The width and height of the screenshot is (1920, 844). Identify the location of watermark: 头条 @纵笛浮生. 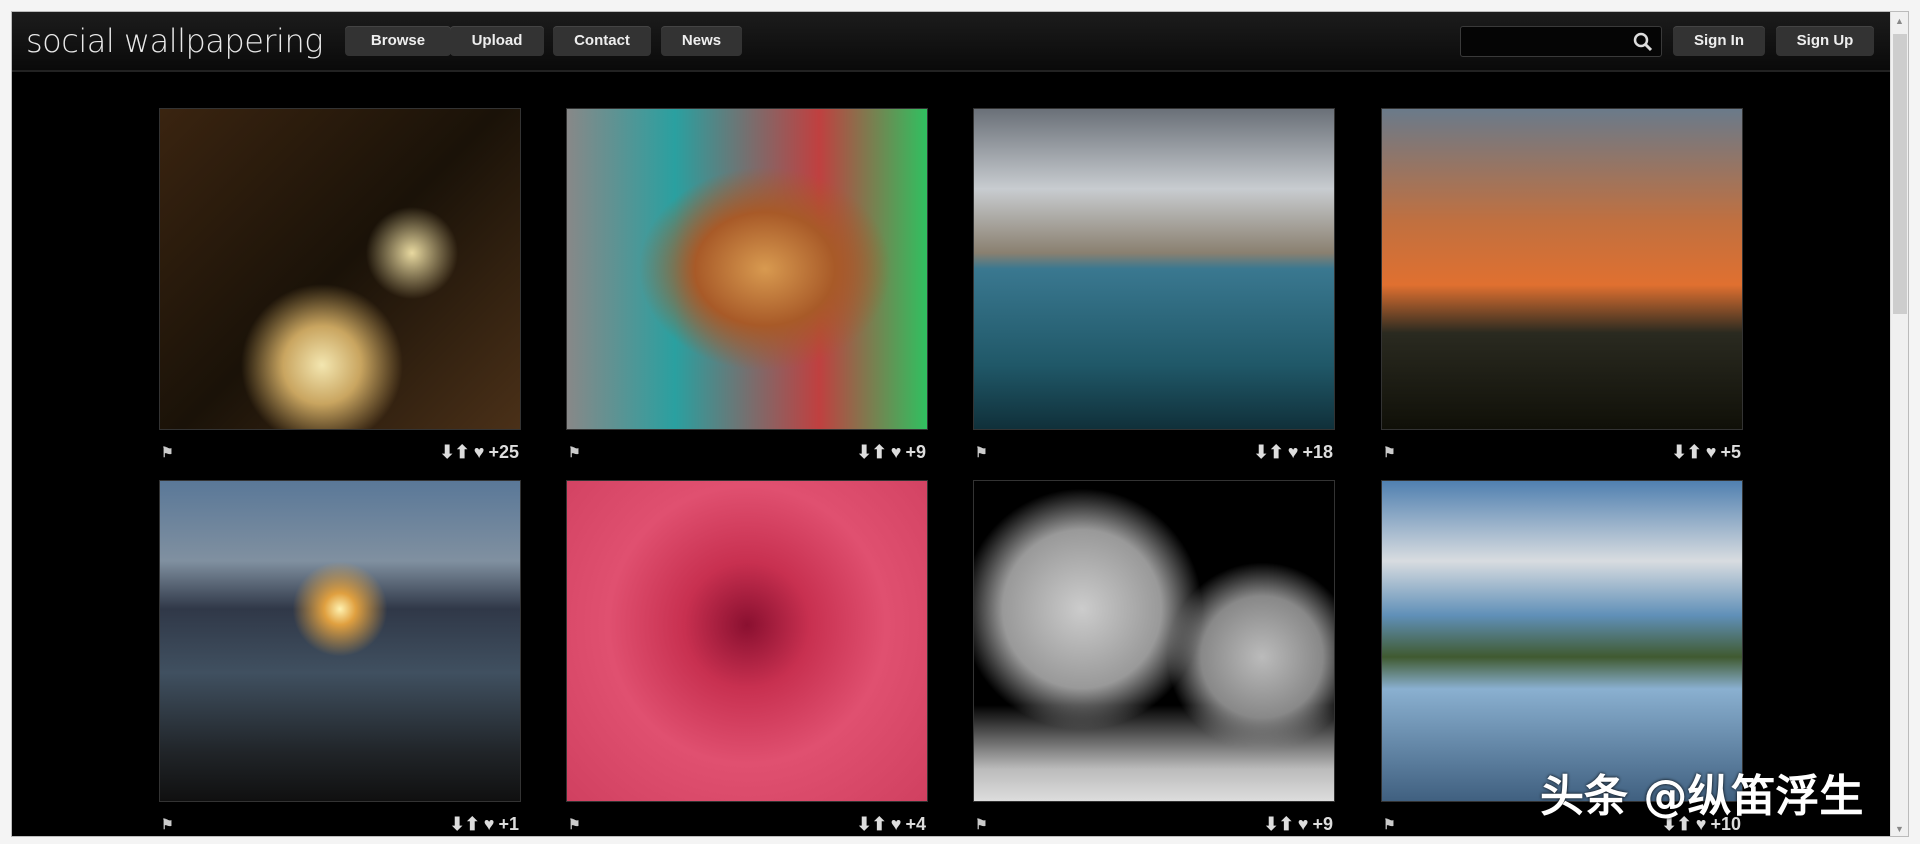
(1702, 796).